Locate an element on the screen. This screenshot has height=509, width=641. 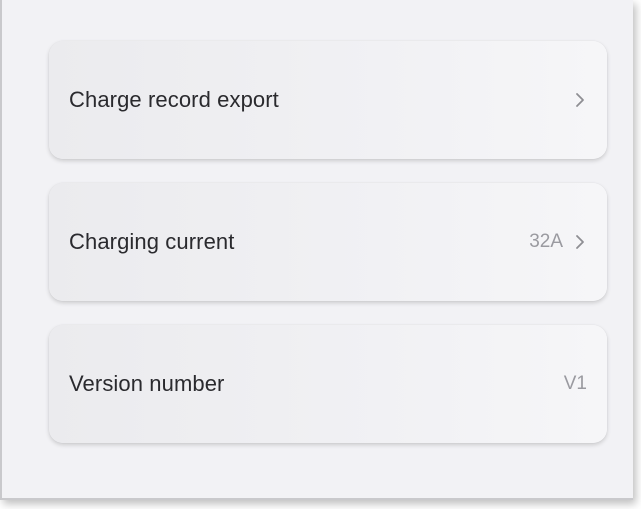
charging-current-accessory: 32A is located at coordinates (558, 242).